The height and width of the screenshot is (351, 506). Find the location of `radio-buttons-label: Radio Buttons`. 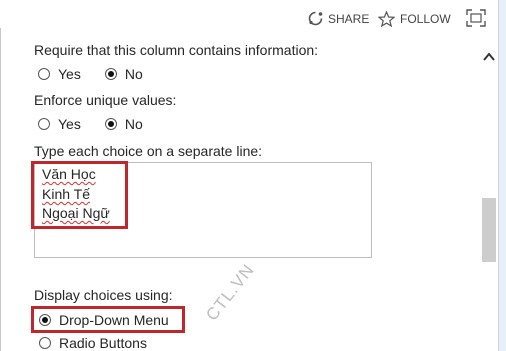

radio-buttons-label: Radio Buttons is located at coordinates (103, 343).